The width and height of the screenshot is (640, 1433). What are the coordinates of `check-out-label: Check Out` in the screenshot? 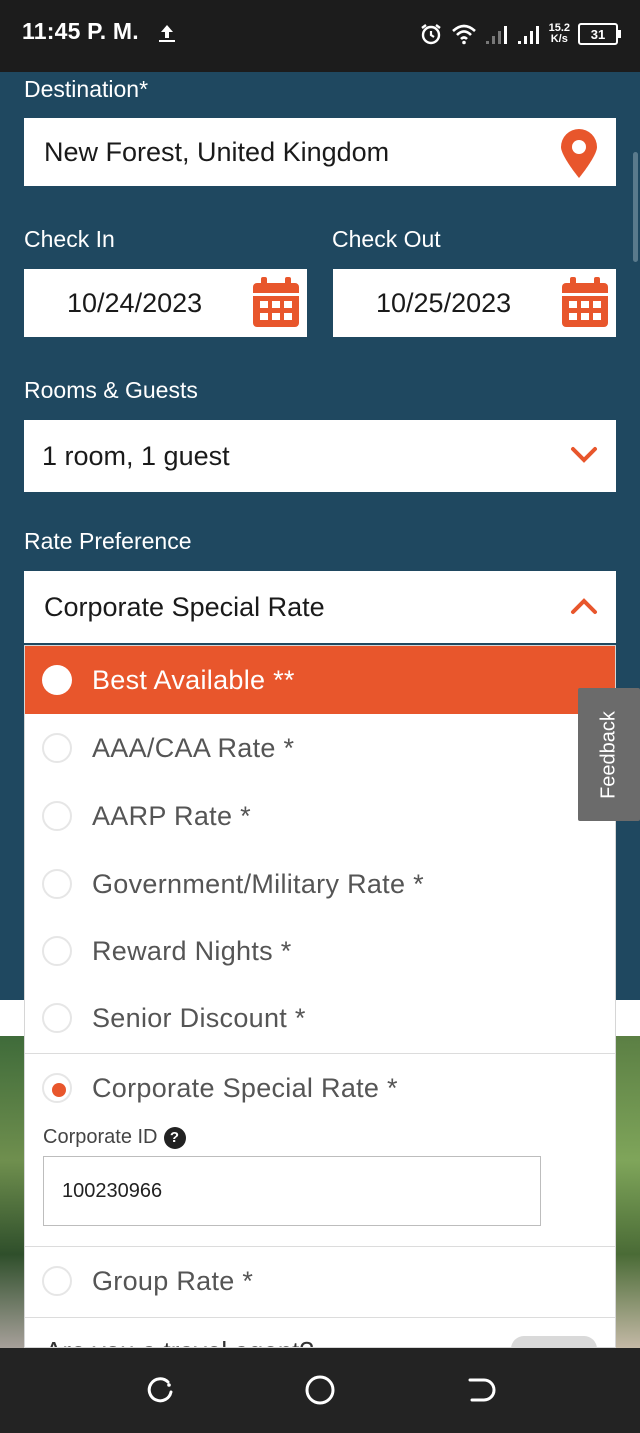 It's located at (386, 239).